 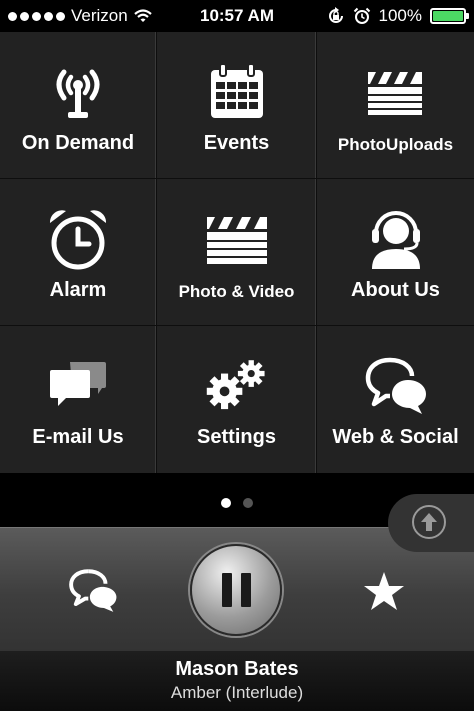 I want to click on chat-icon, so click(x=93, y=590).